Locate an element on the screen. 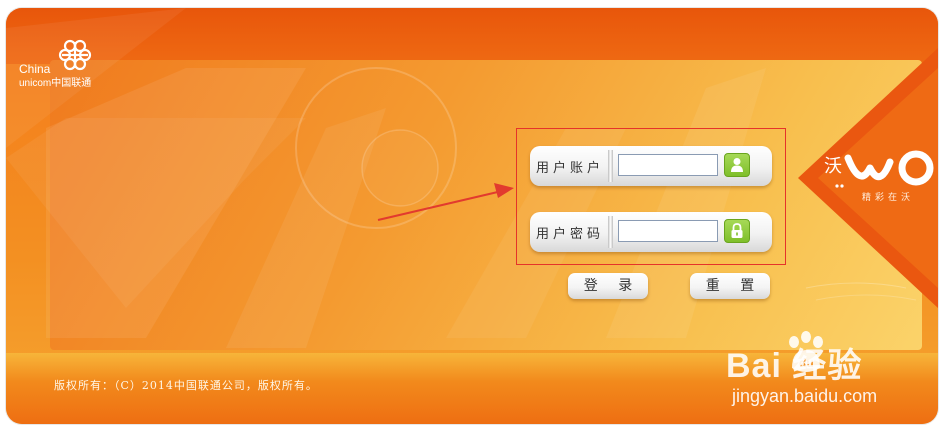 This screenshot has height=430, width=945. password-label: 用户密码 is located at coordinates (570, 234).